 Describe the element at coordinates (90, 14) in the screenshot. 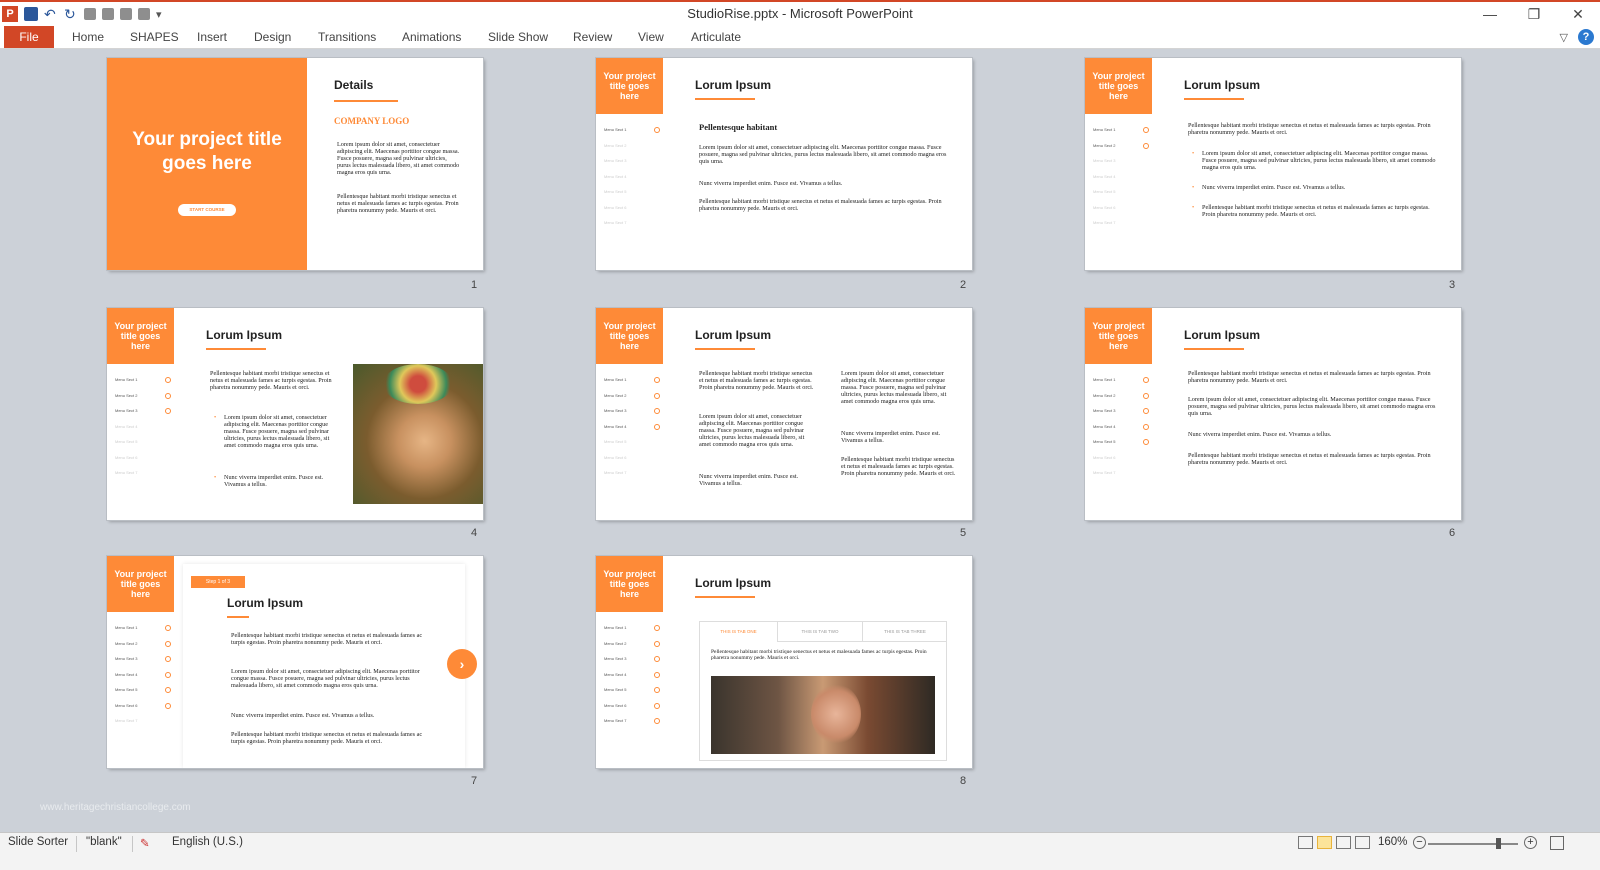

I see `copy-icon` at that location.